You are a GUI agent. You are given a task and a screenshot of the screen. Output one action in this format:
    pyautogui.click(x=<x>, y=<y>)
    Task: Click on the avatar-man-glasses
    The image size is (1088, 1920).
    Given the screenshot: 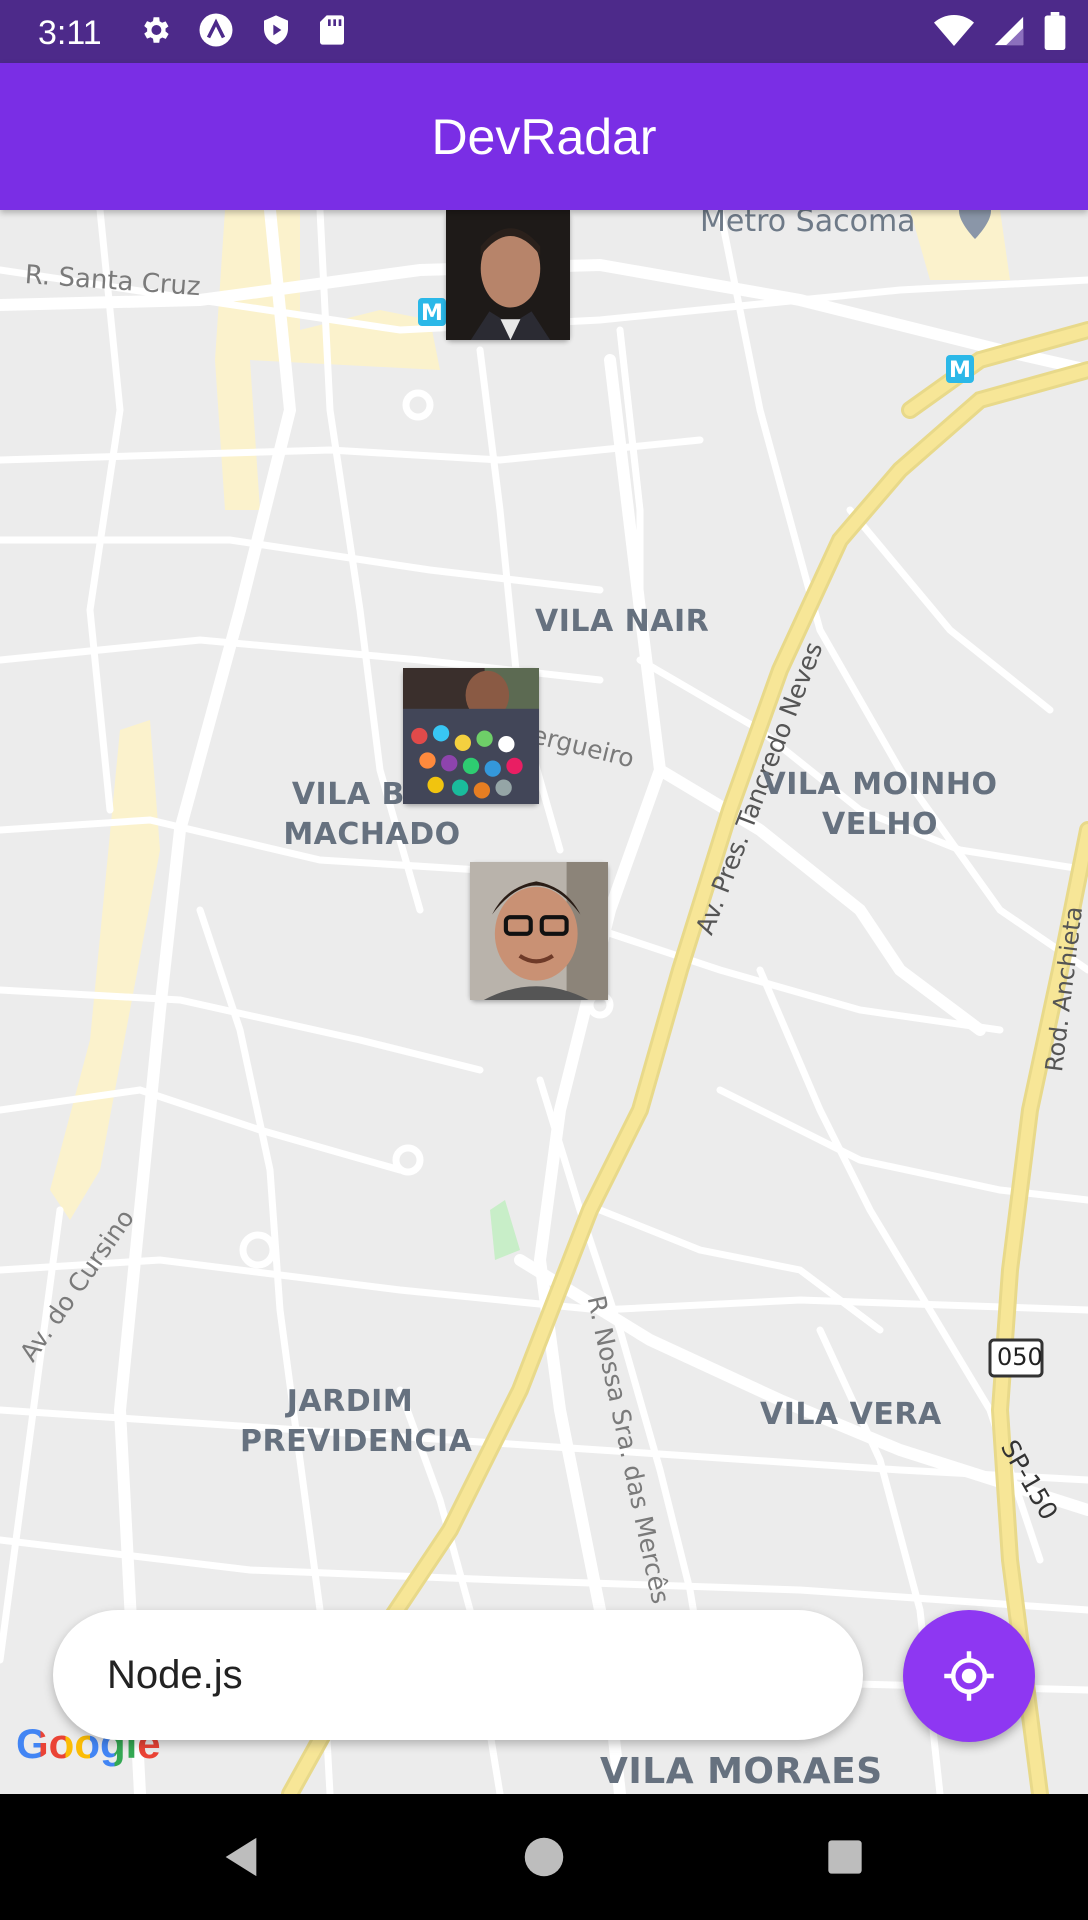 What is the action you would take?
    pyautogui.click(x=539, y=931)
    